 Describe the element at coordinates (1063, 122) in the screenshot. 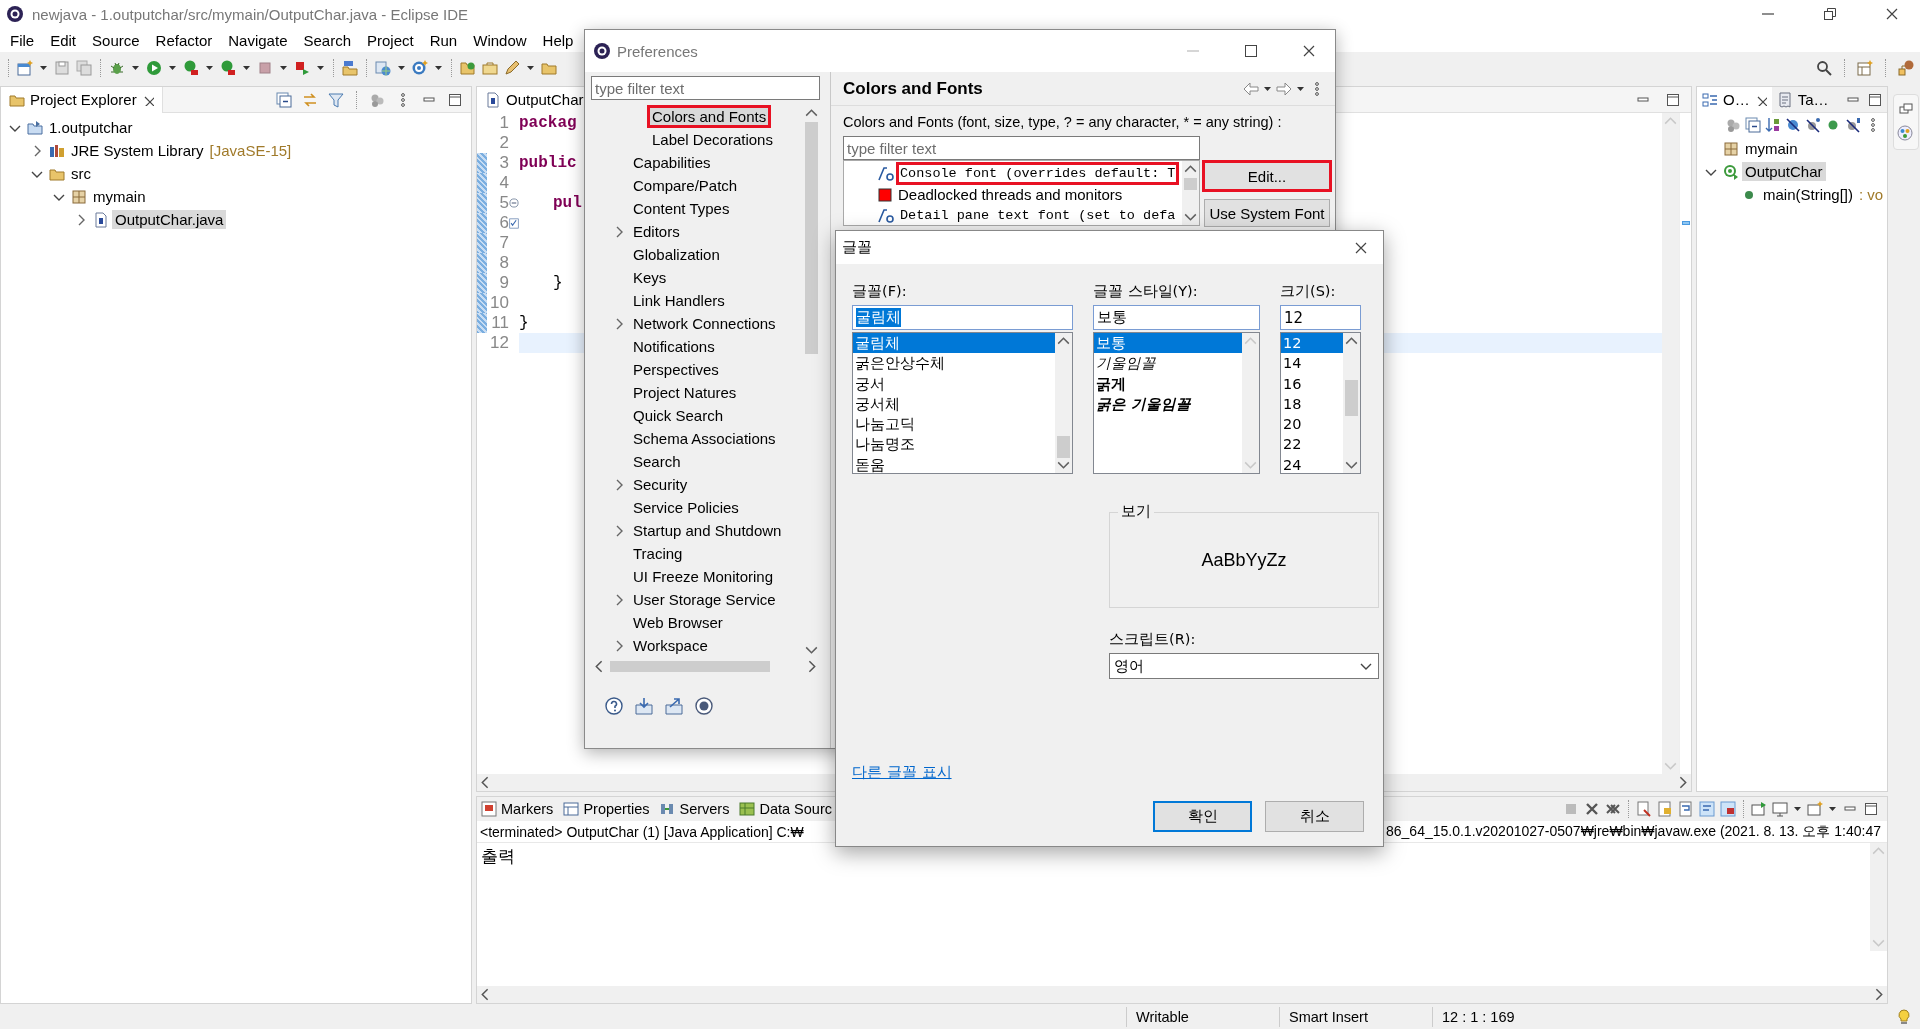

I see `description-text: Colors and Fonts (font, size, type, ? = any character, * = any string) :` at that location.